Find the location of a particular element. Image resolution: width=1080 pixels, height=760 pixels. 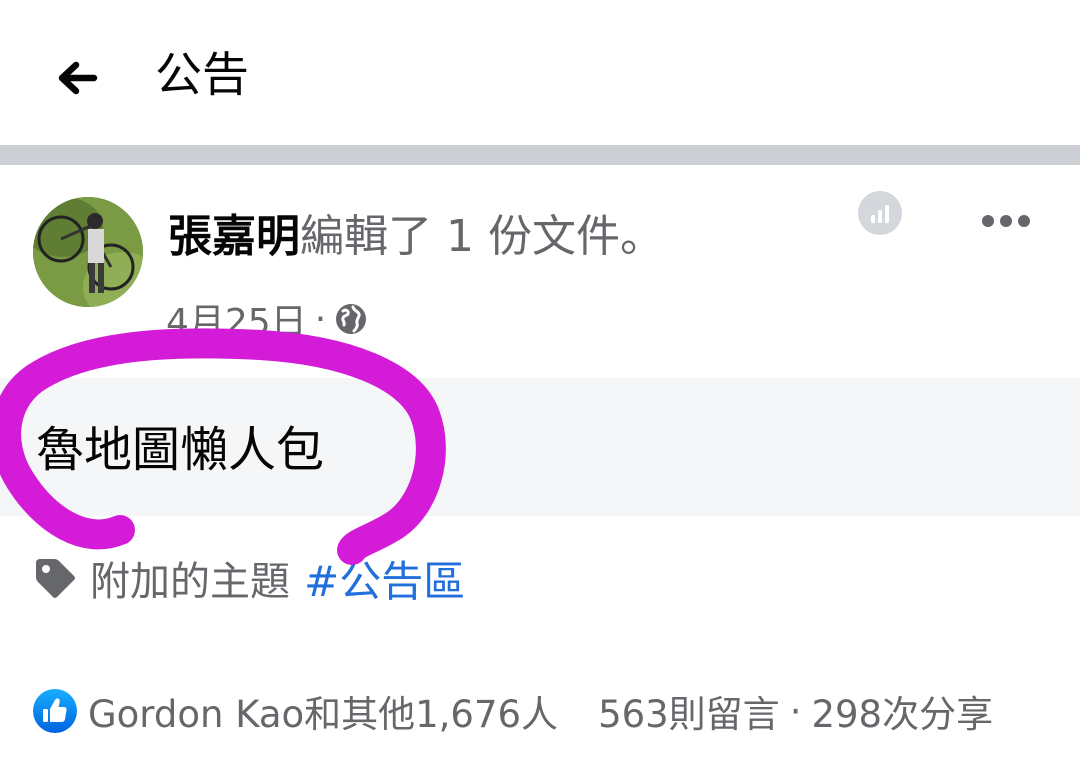

engagement-stats: Gordon Kao和其他1,676人 563則留言 · 298次分享 is located at coordinates (547, 711).